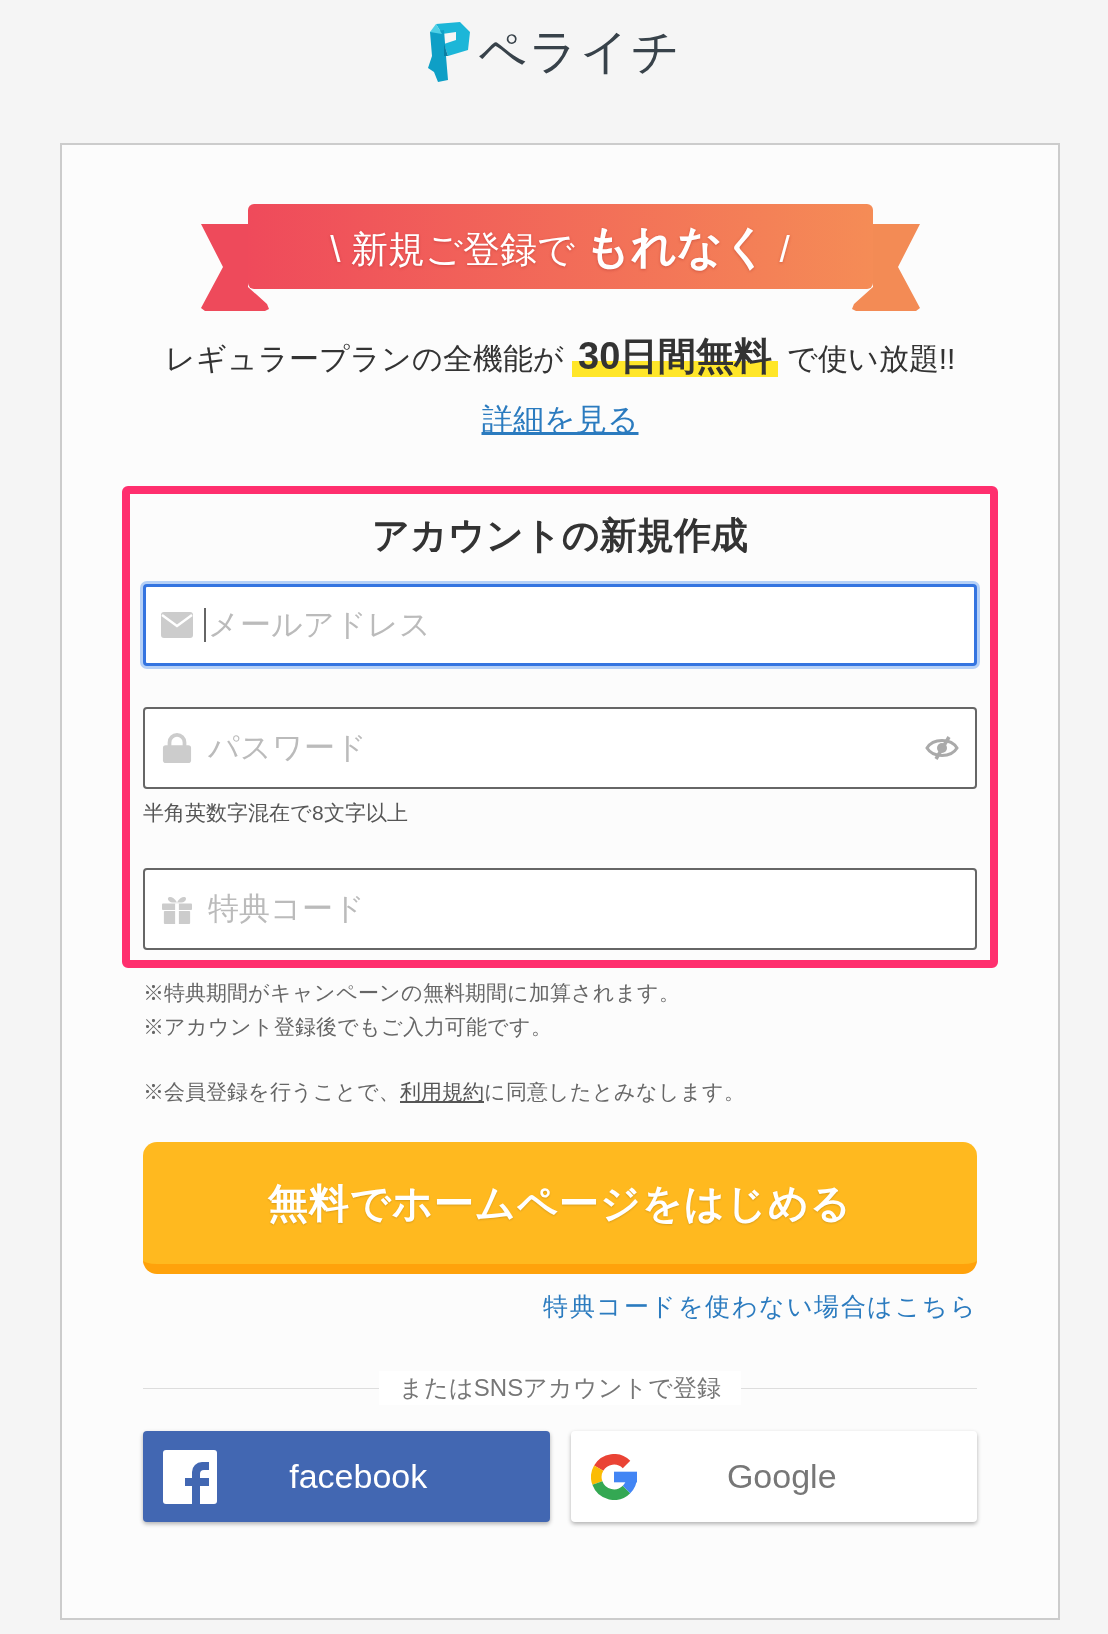  Describe the element at coordinates (276, 813) in the screenshot. I see `field-hint: 半角英数字混在で8文字以上` at that location.